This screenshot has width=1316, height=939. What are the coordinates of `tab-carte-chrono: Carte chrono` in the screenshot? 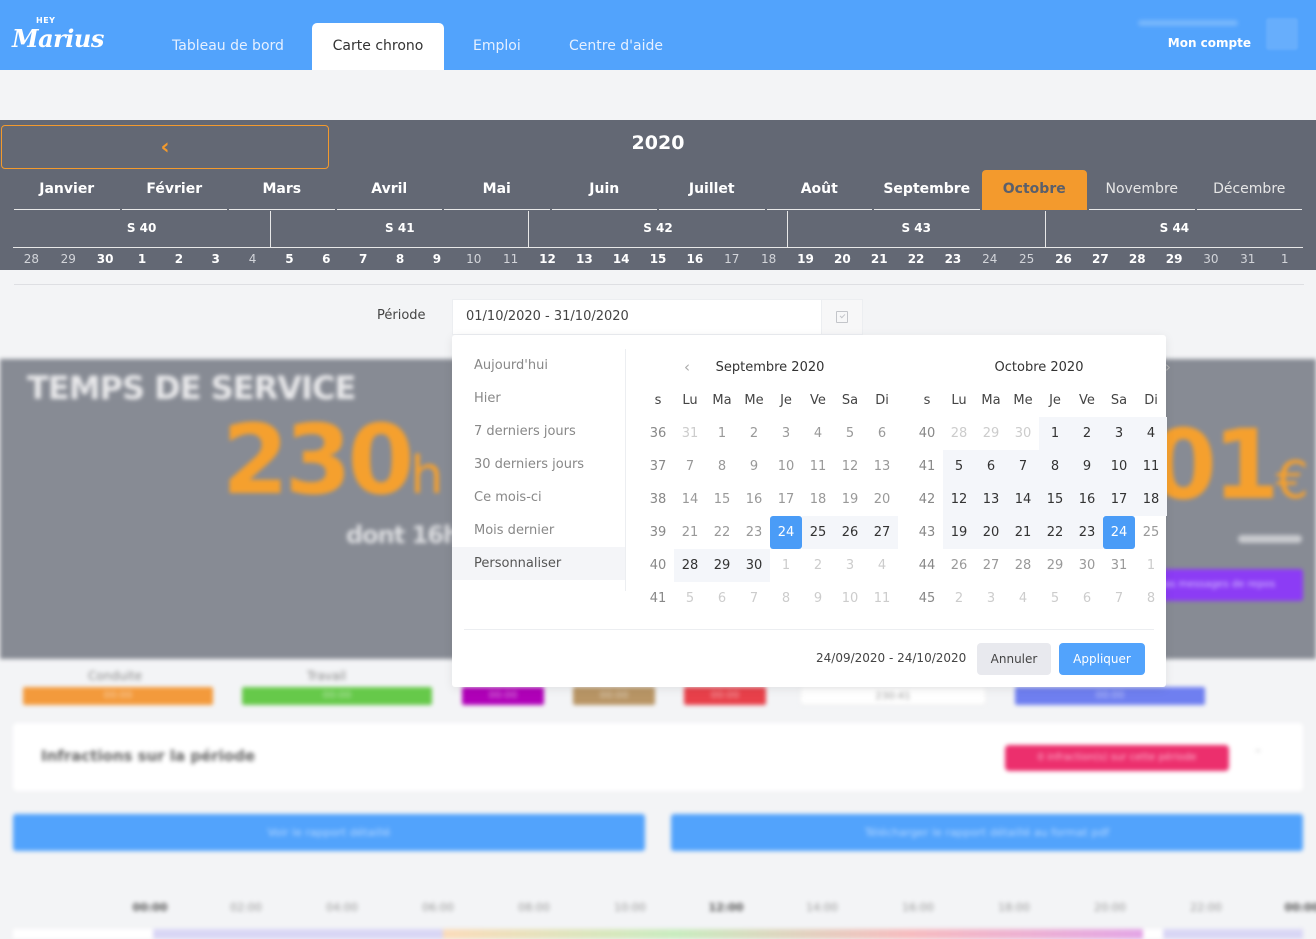 It's located at (378, 46).